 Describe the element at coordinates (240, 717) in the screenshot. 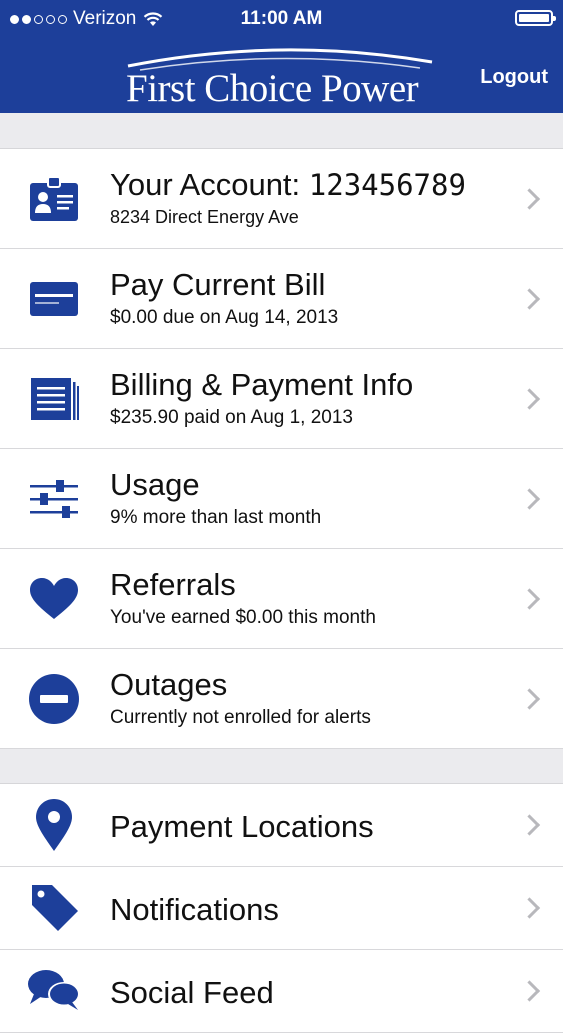

I see `menu-item-subtitle: Currently not enrolled for alerts` at that location.